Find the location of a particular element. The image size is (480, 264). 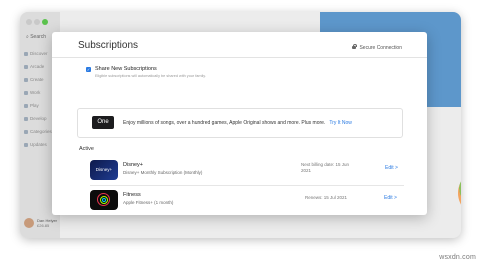

sidebar-search: ⌕ Search is located at coordinates (36, 37).